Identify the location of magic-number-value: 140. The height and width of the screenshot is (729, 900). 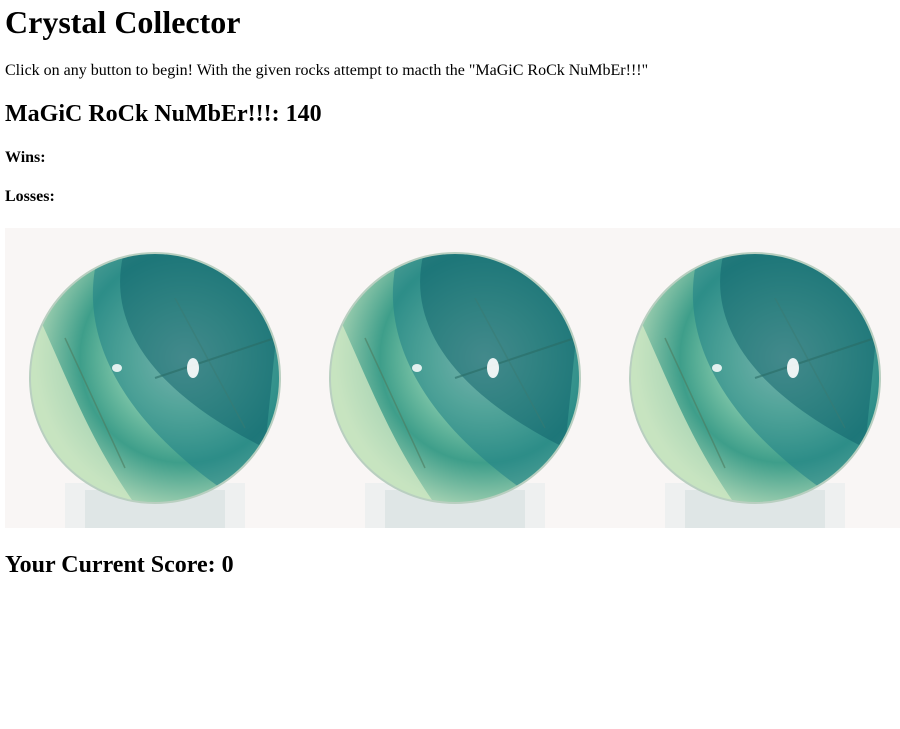
(303, 114).